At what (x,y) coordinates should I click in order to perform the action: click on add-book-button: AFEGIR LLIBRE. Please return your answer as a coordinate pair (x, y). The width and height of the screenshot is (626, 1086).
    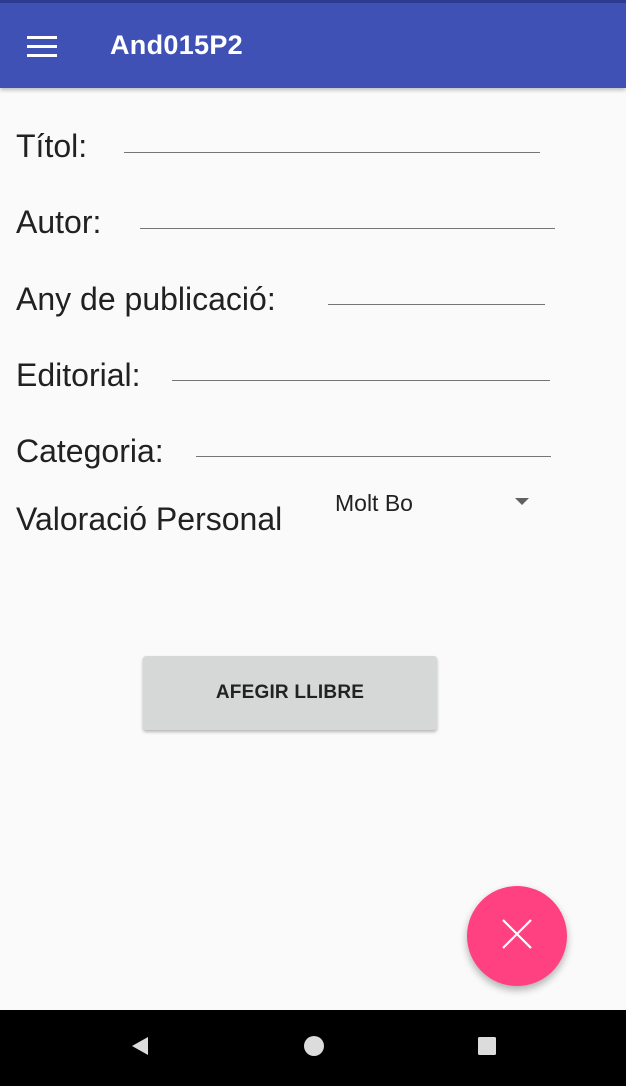
    Looking at the image, I should click on (290, 693).